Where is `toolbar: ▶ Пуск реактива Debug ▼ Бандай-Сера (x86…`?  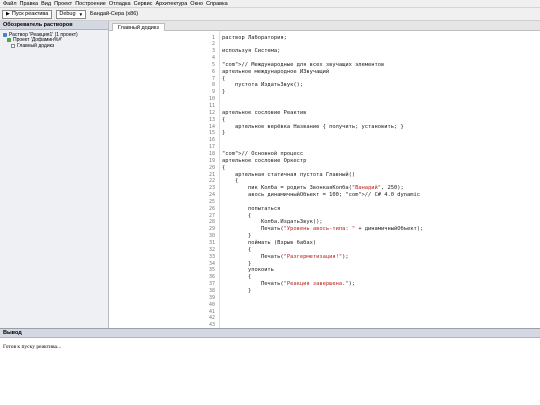 toolbar: ▶ Пуск реактива Debug ▼ Бандай-Сера (x86… is located at coordinates (270, 14).